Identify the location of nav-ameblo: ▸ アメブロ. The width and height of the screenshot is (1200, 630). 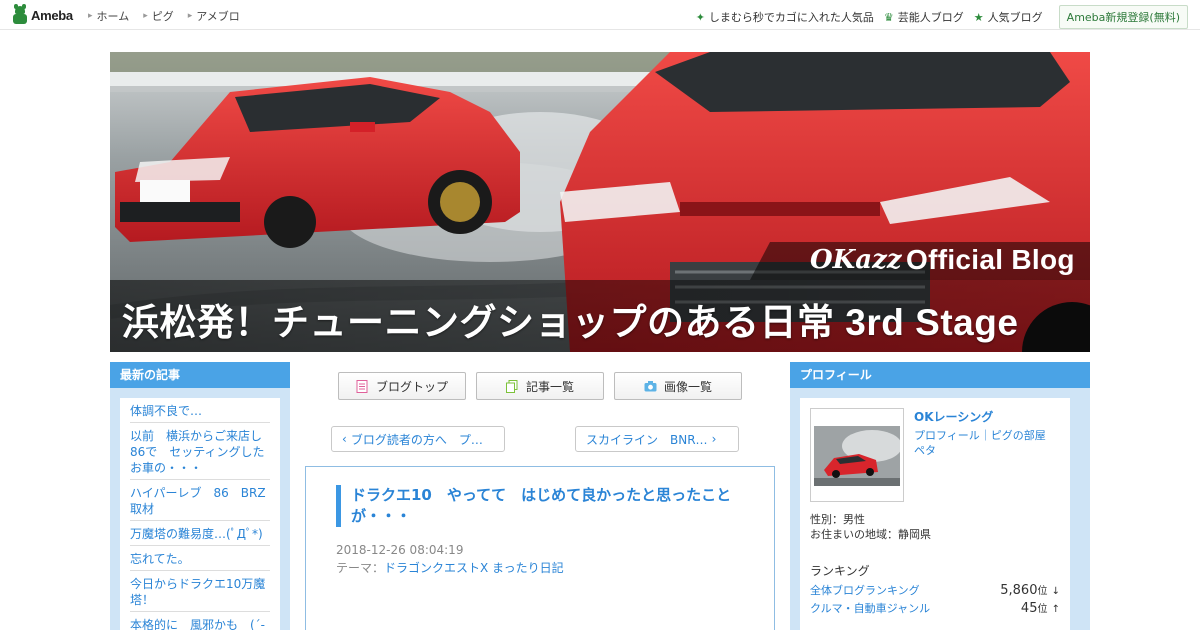
(214, 16).